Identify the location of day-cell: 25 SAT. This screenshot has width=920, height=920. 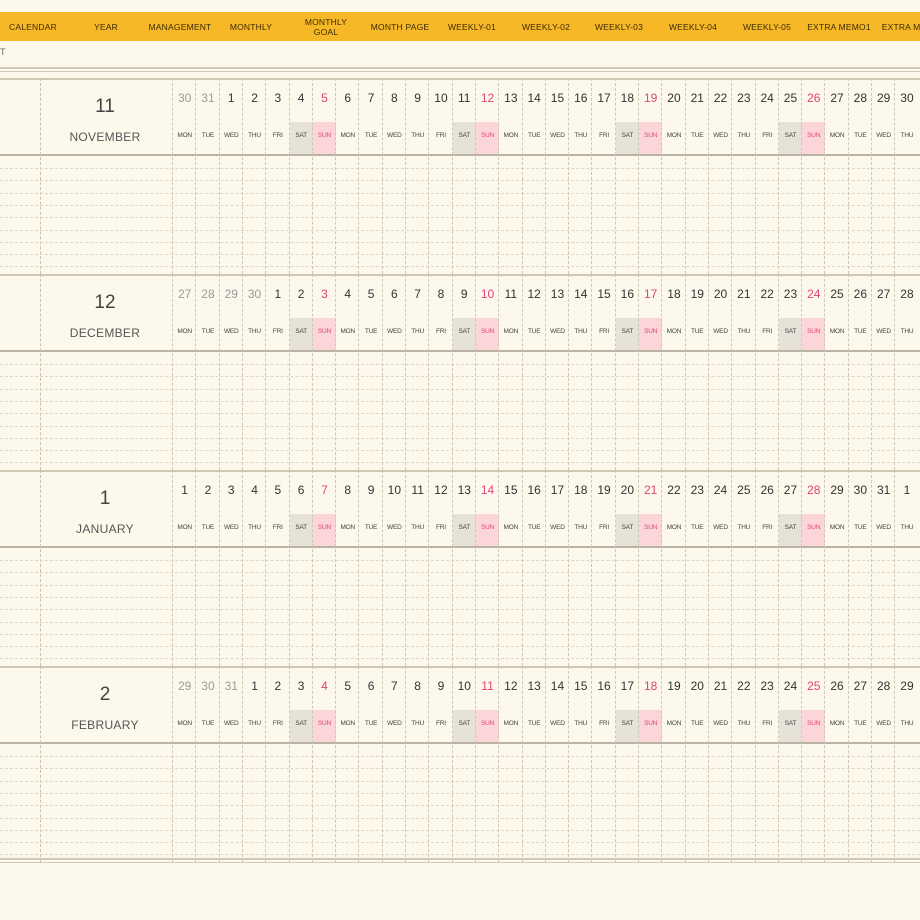
(790, 176).